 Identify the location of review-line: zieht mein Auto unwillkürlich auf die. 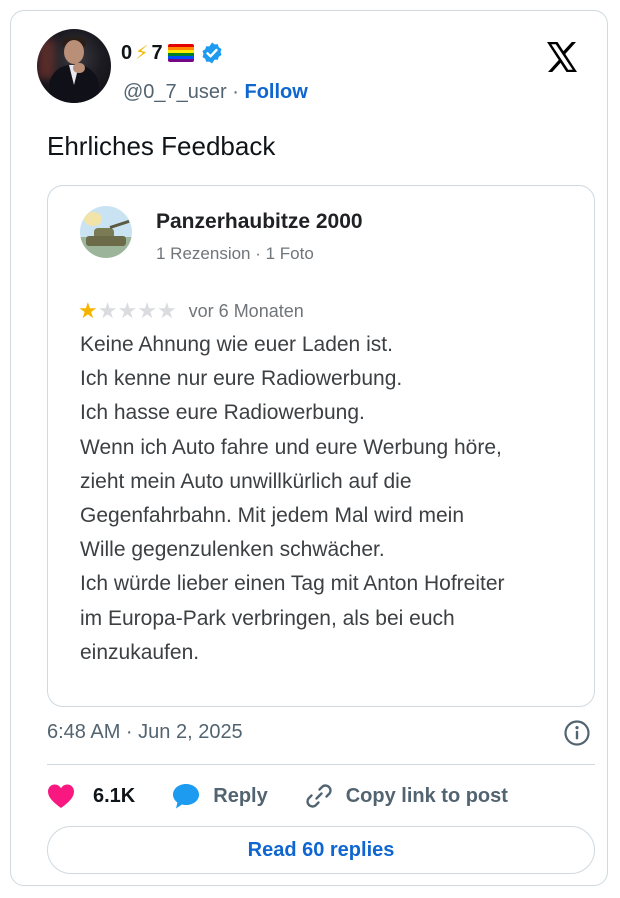
(246, 481).